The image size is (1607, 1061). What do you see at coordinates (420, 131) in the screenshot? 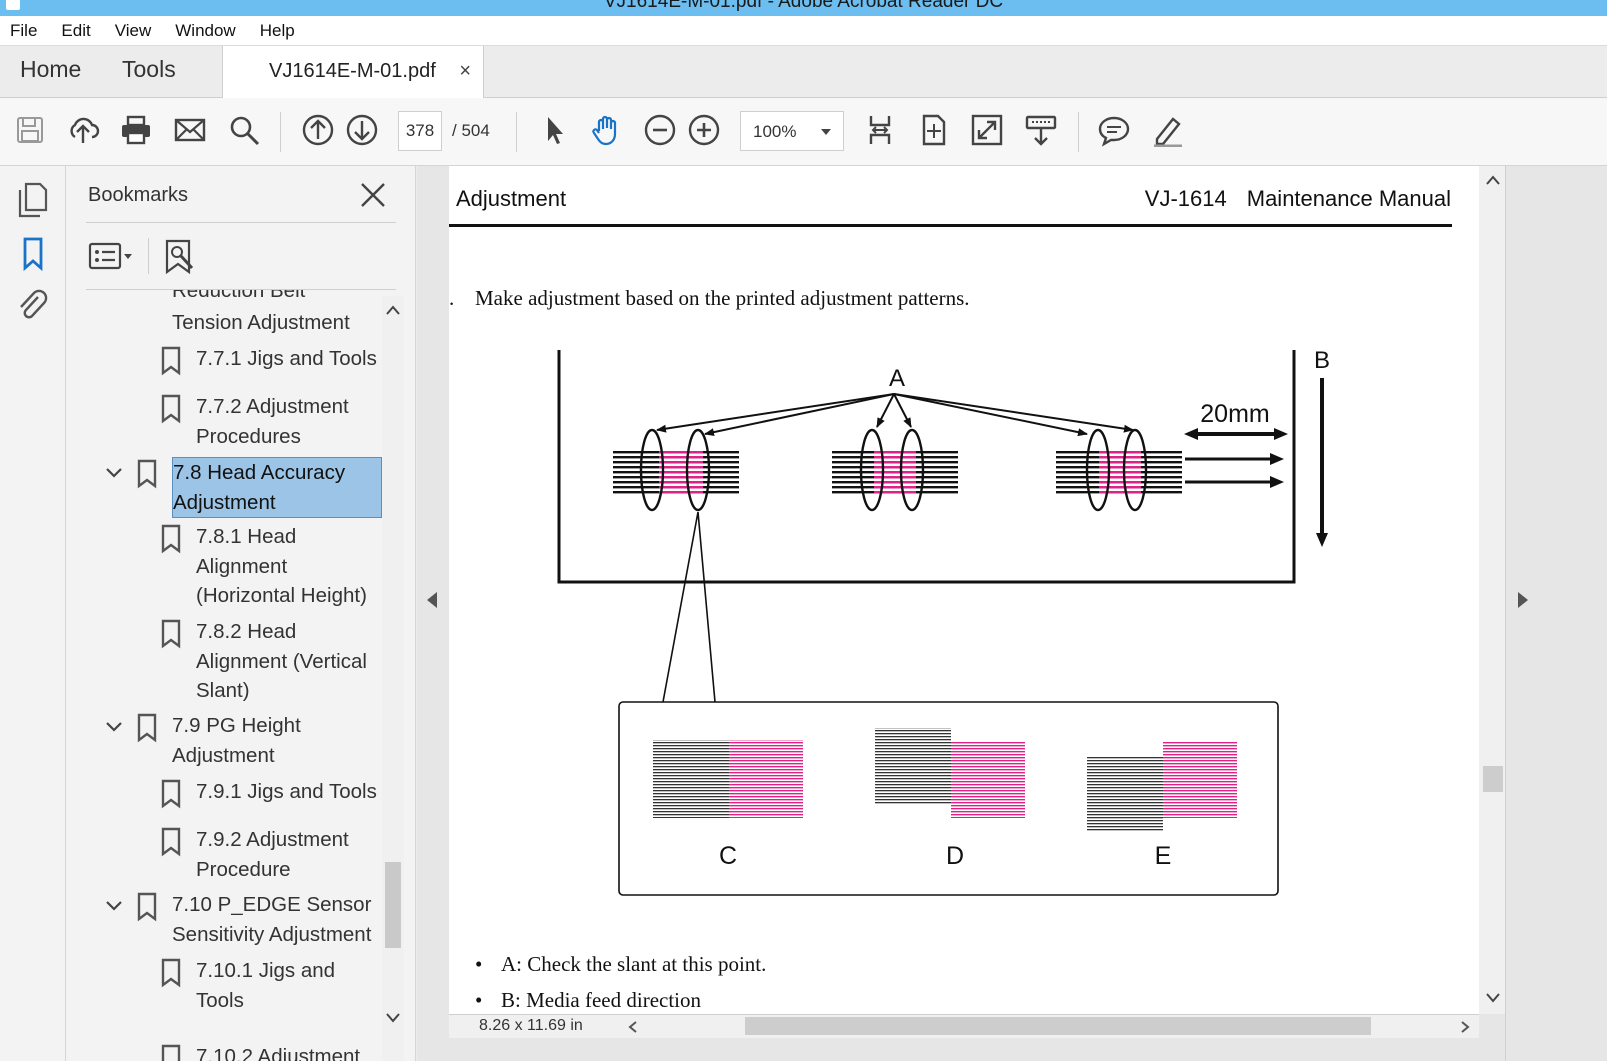
I see `page-number-input: 378` at bounding box center [420, 131].